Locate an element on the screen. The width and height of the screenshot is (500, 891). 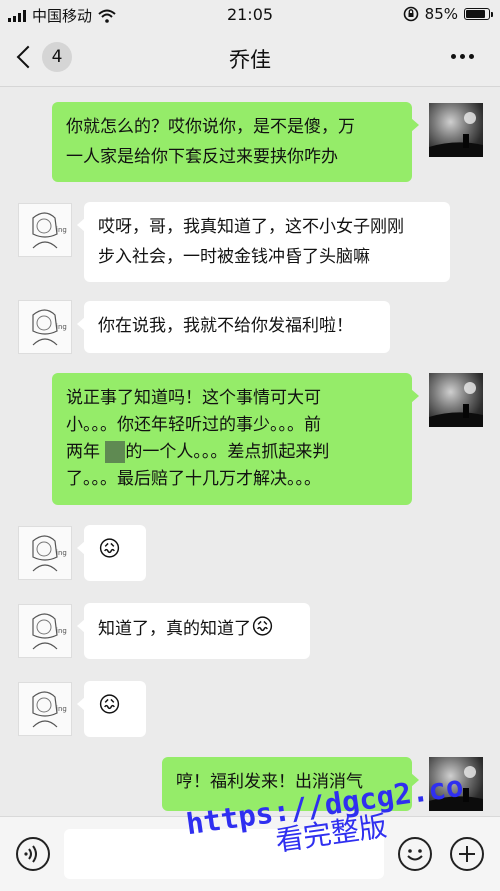
rotation-lock-icon is located at coordinates (410, 14).